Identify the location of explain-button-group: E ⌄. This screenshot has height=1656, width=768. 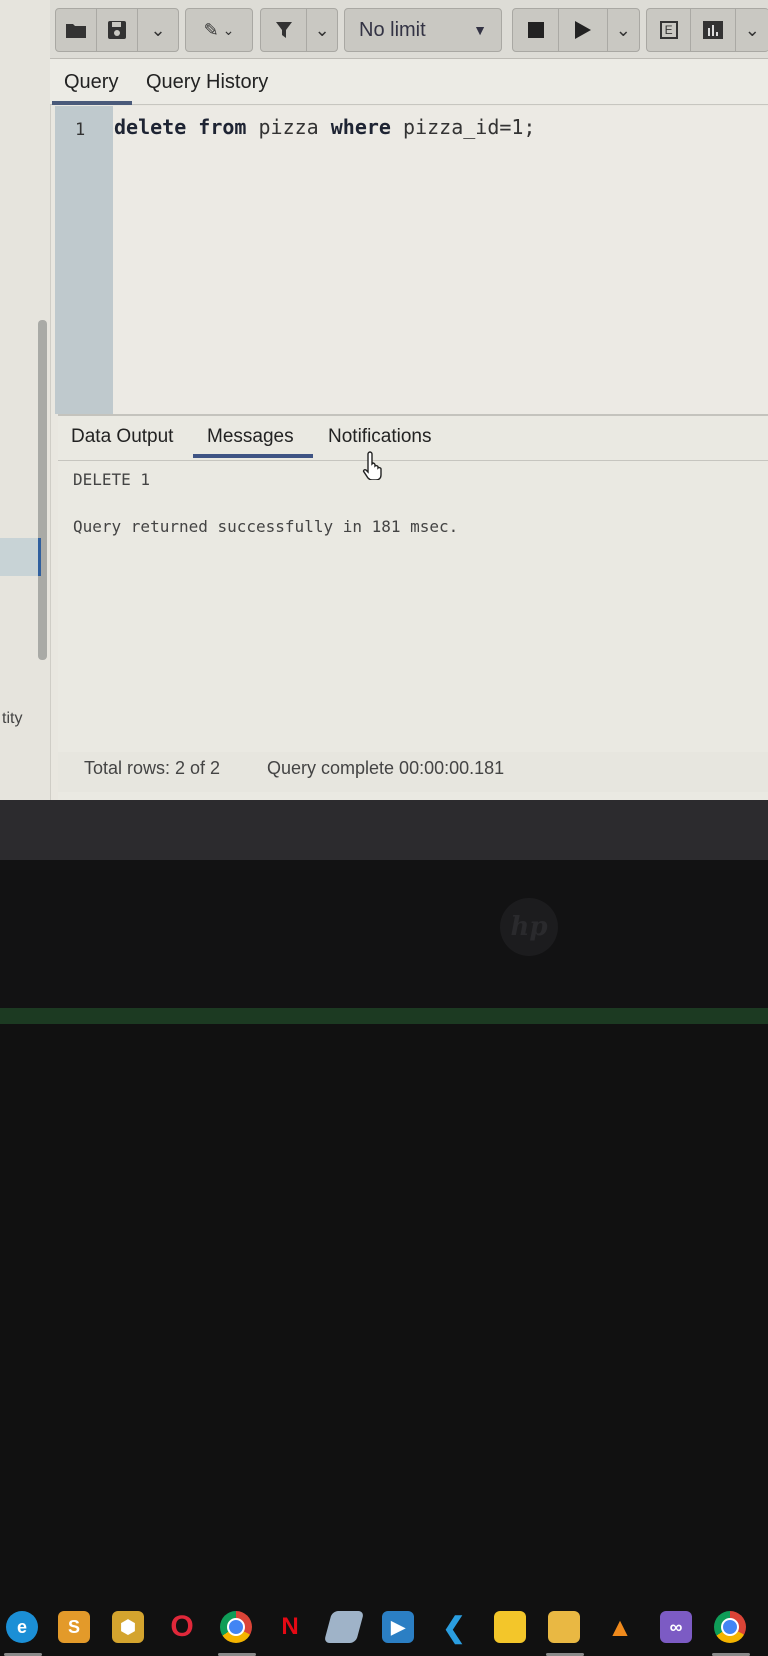
(707, 30).